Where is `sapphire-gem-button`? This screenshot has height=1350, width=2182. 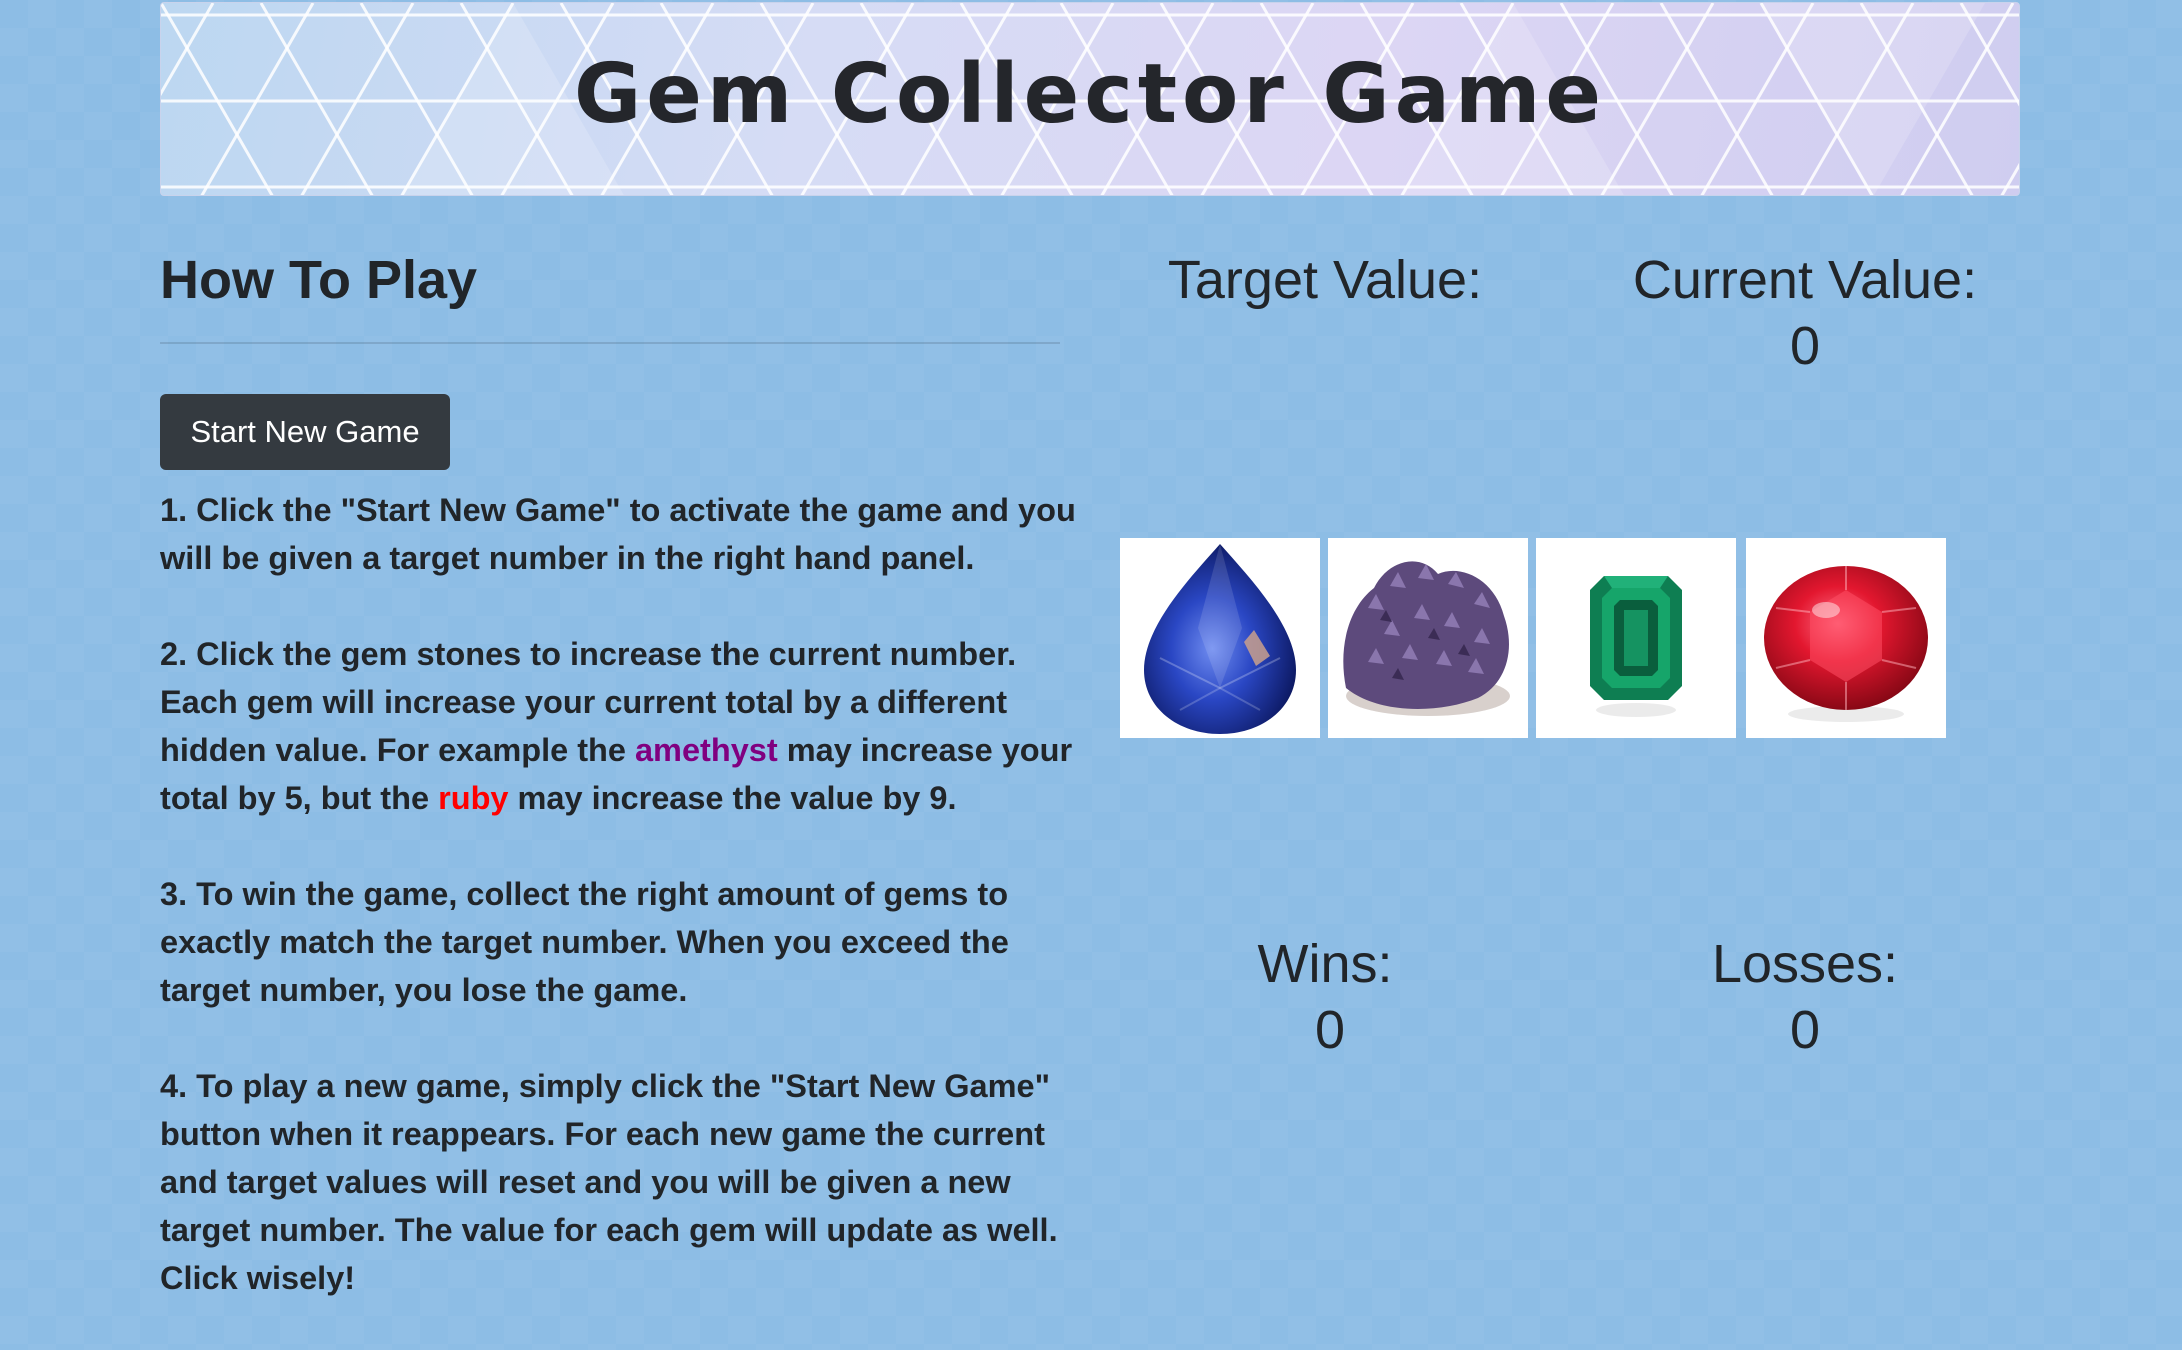
sapphire-gem-button is located at coordinates (1220, 638).